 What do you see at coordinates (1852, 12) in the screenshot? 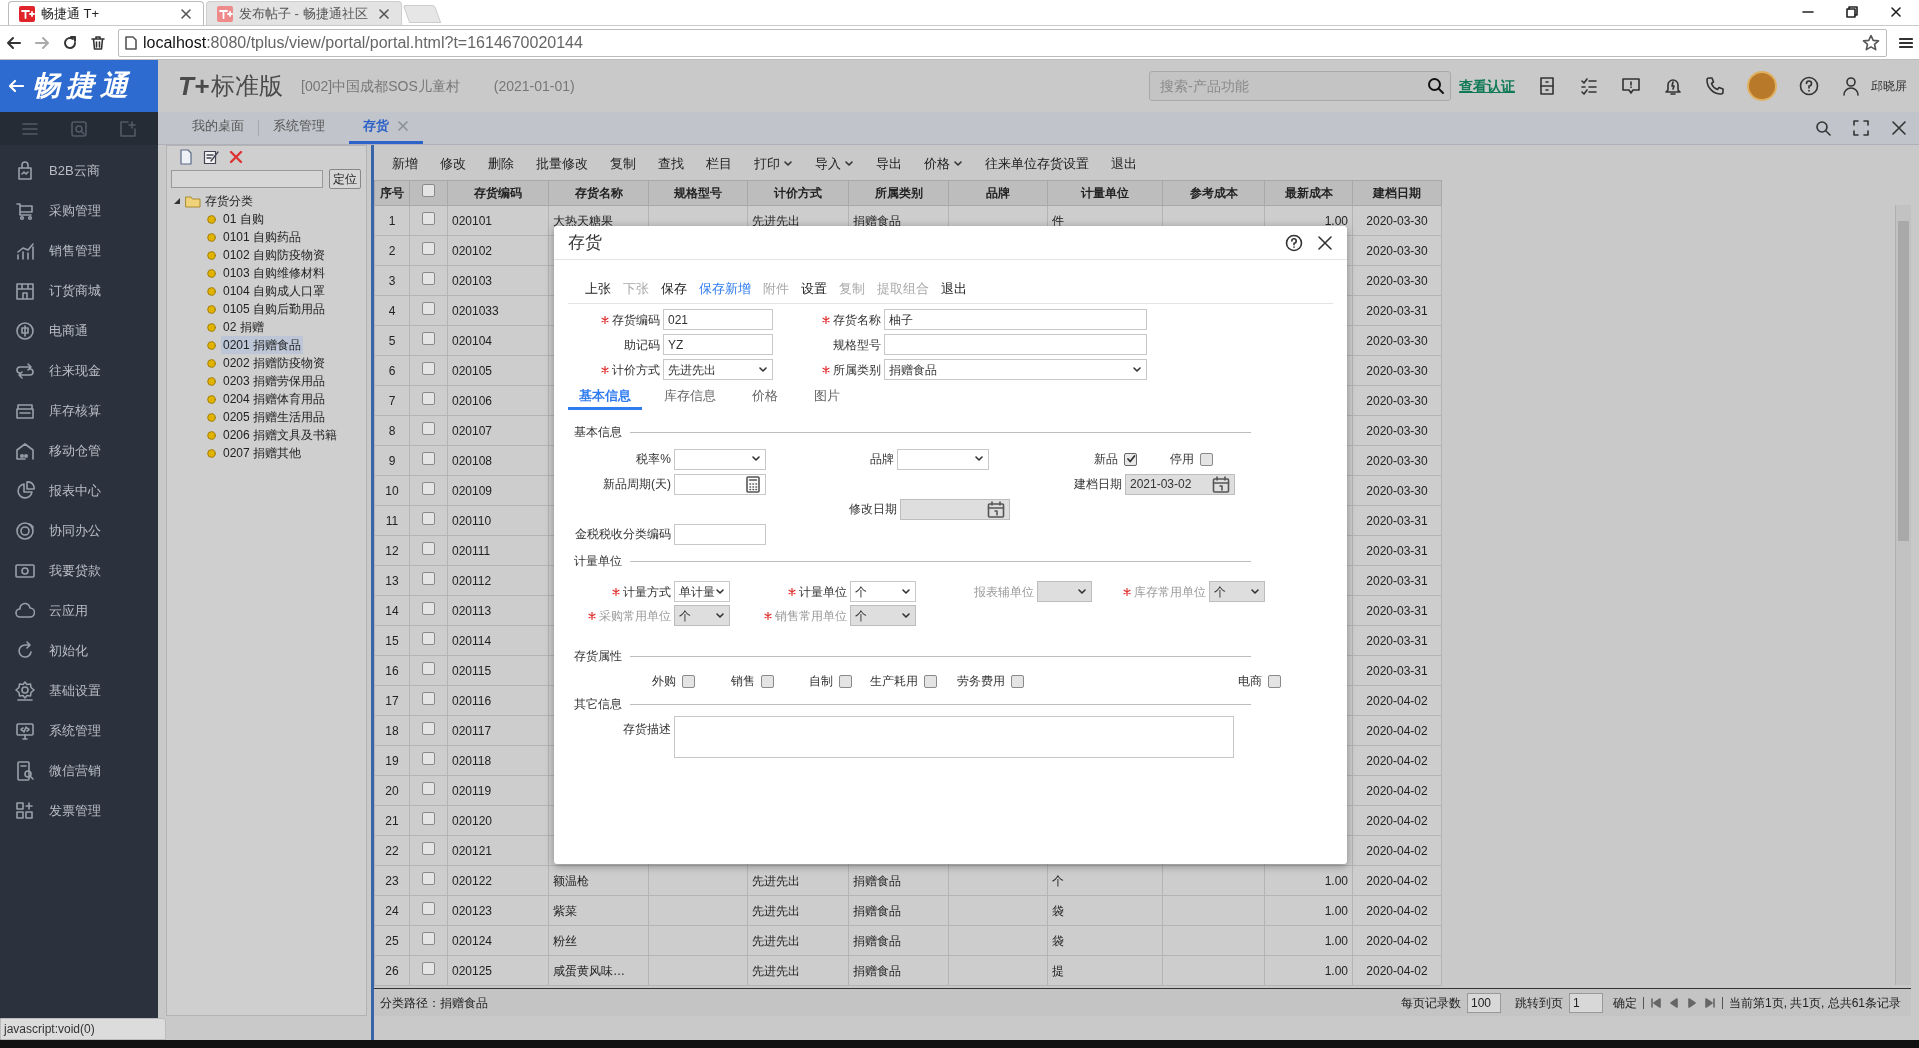
I see `restore-icon` at bounding box center [1852, 12].